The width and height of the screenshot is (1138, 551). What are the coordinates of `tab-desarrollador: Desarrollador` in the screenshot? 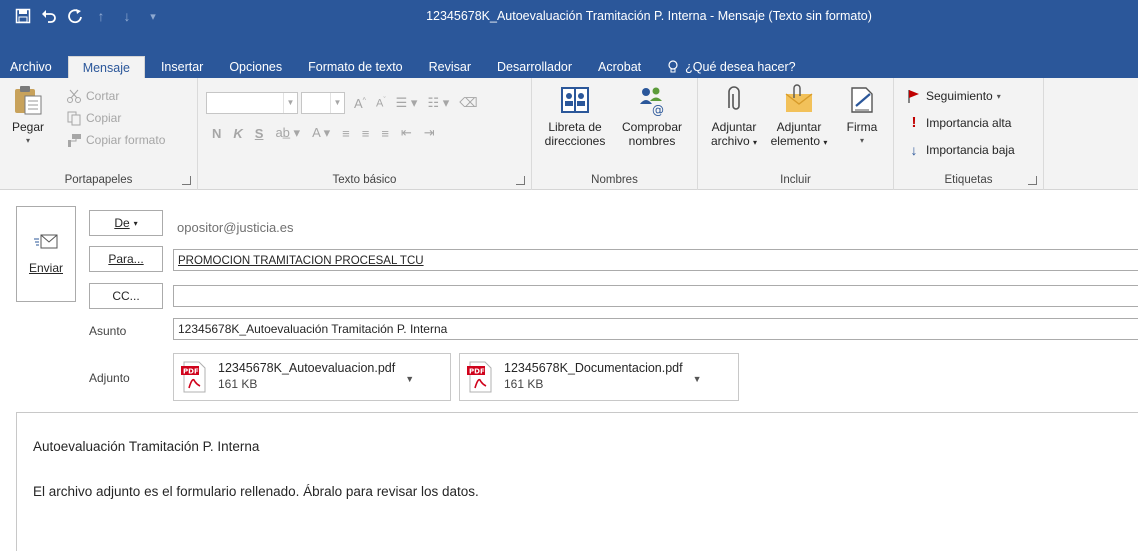 It's located at (534, 67).